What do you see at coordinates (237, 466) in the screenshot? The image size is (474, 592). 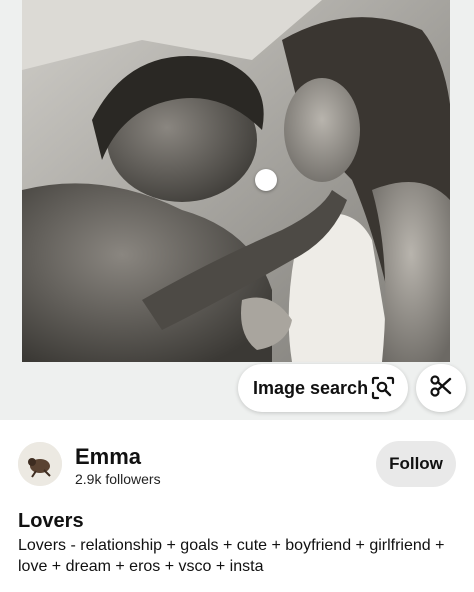 I see `creator-row: Emma 2.9k followers Follow` at bounding box center [237, 466].